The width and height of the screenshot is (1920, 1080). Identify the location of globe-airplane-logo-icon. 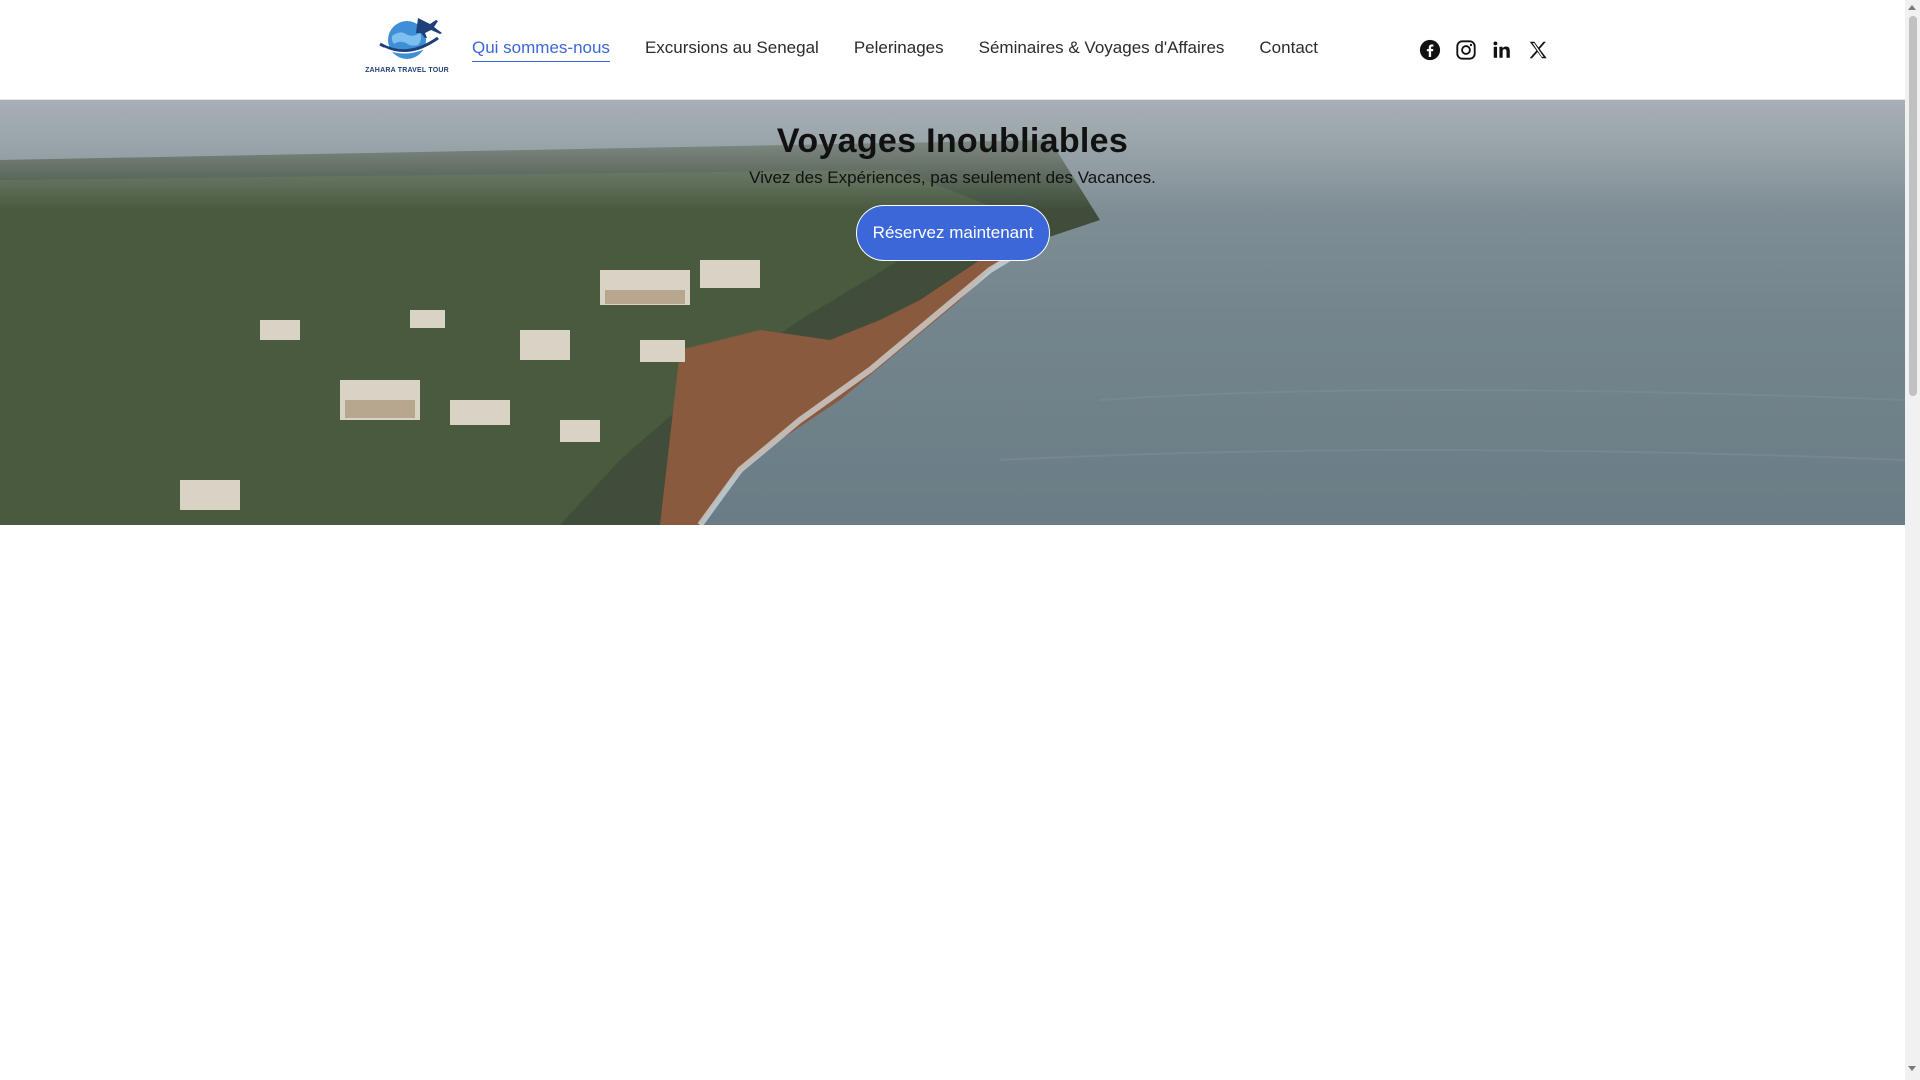
(410, 38).